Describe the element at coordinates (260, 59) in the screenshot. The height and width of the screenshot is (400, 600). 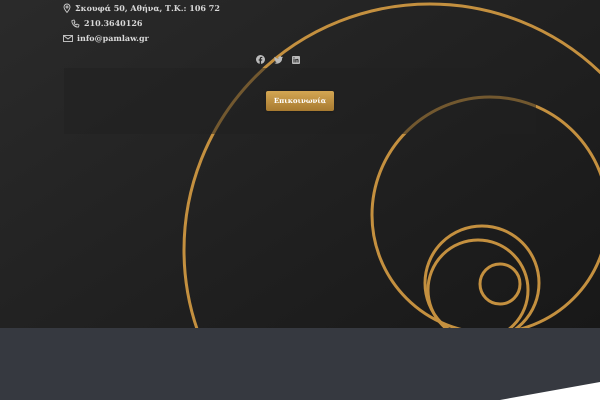
I see `facebook-icon` at that location.